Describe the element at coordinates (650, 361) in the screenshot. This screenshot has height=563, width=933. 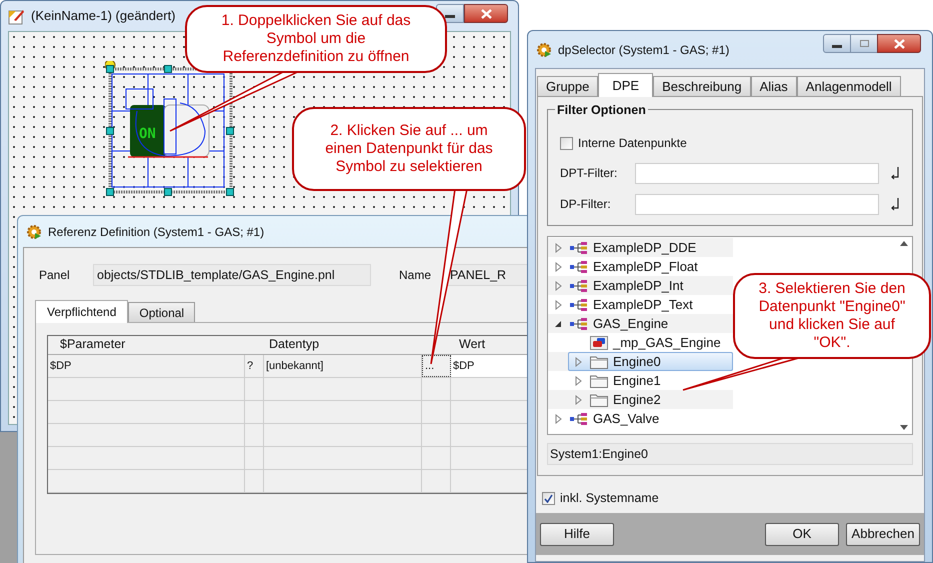
I see `tree-item: Engine0` at that location.